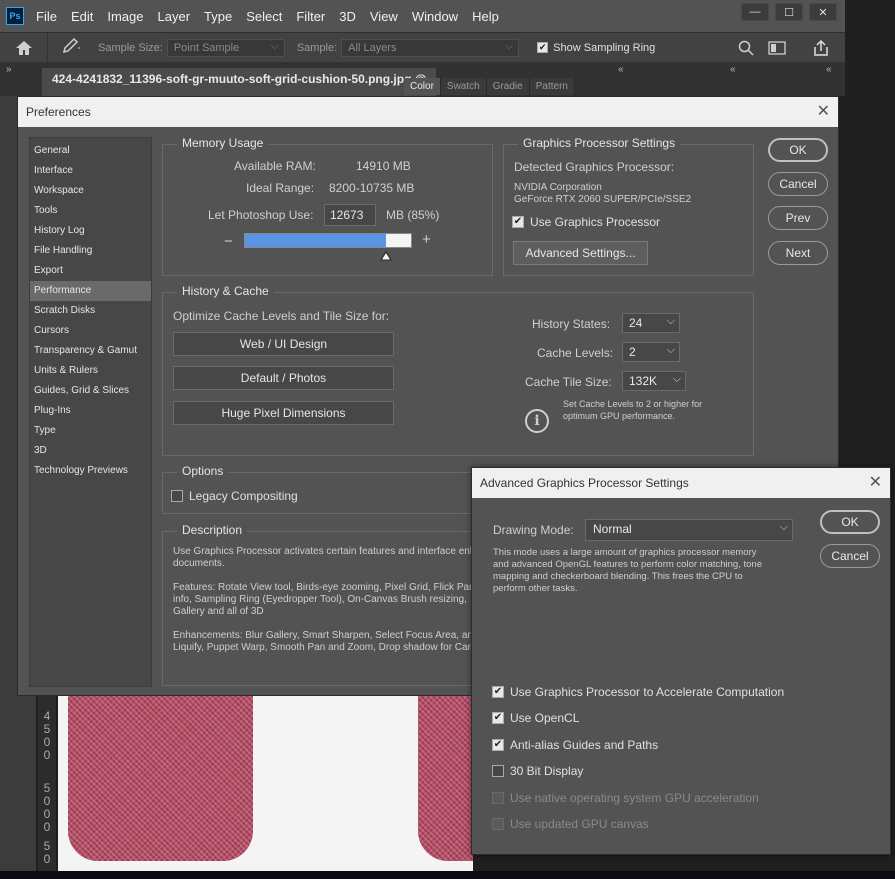 The image size is (895, 879). What do you see at coordinates (485, 16) in the screenshot?
I see `menu-help: Help` at bounding box center [485, 16].